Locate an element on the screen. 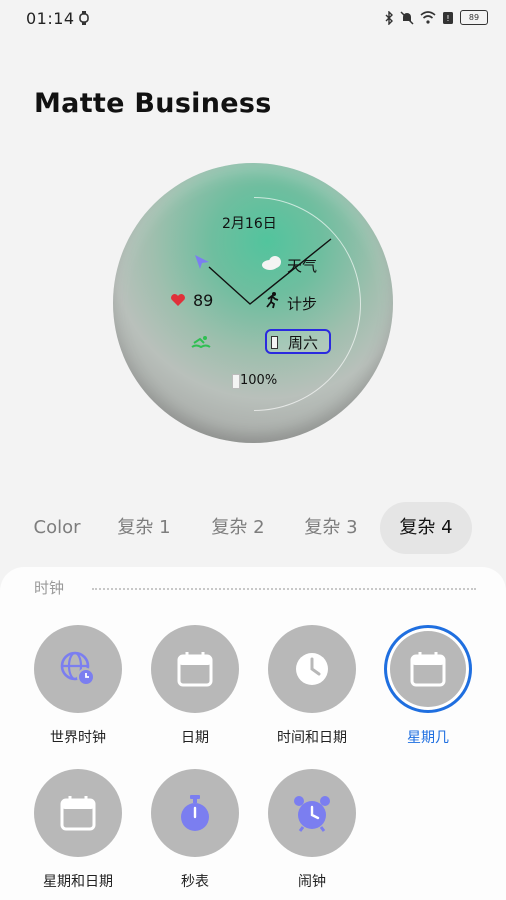 The height and width of the screenshot is (900, 506). option-label: 世界时钟 is located at coordinates (78, 738).